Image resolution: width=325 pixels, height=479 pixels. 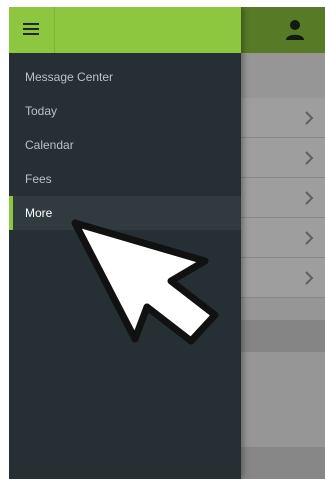 What do you see at coordinates (69, 77) in the screenshot?
I see `nav-item-label: Message Center` at bounding box center [69, 77].